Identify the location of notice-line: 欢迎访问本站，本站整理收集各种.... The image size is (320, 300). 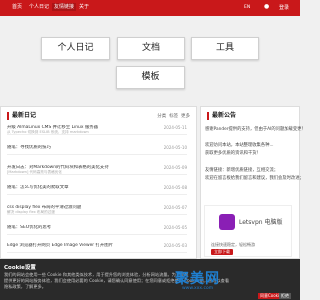
(239, 145).